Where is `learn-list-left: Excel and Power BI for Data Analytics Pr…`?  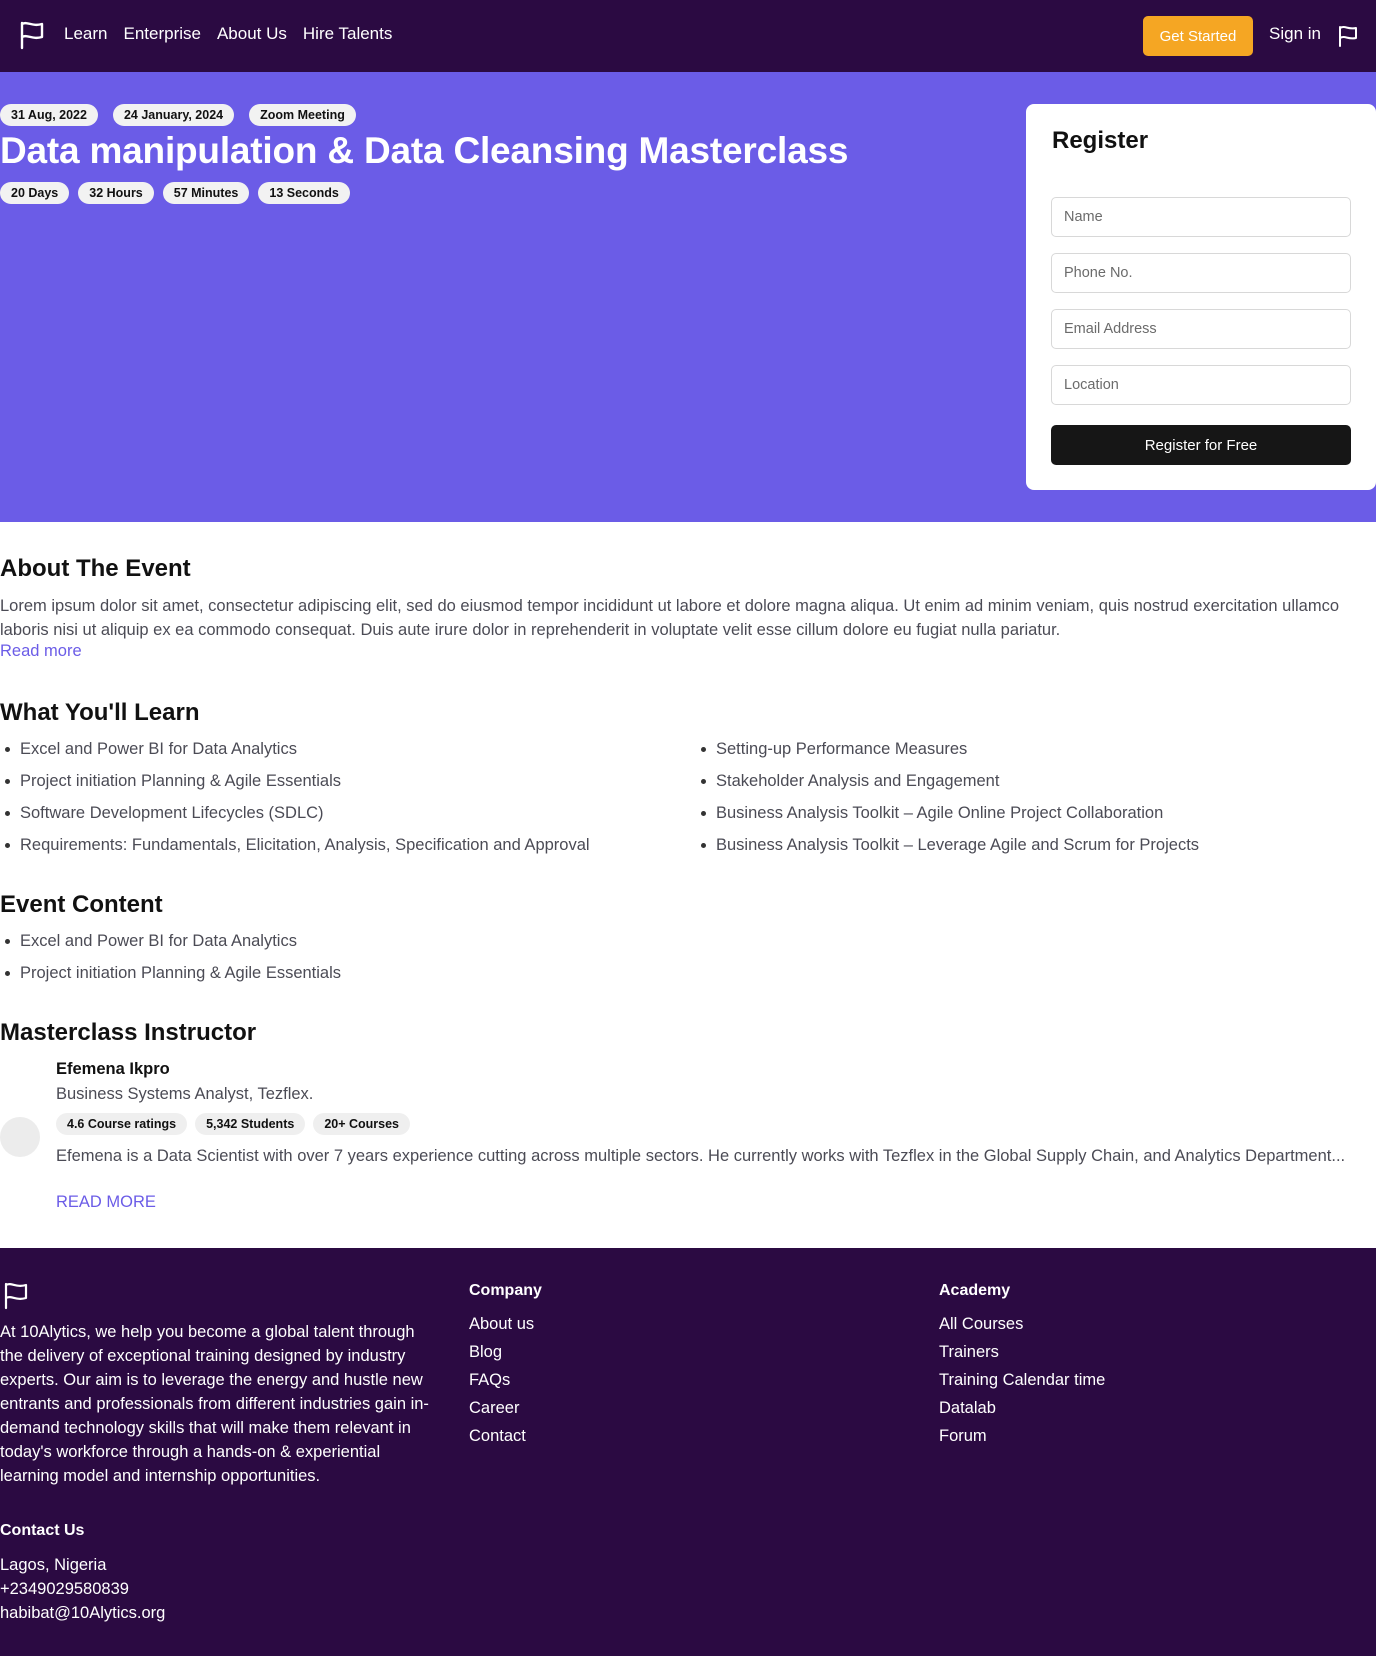 learn-list-left: Excel and Power BI for Data Analytics Pr… is located at coordinates (295, 802).